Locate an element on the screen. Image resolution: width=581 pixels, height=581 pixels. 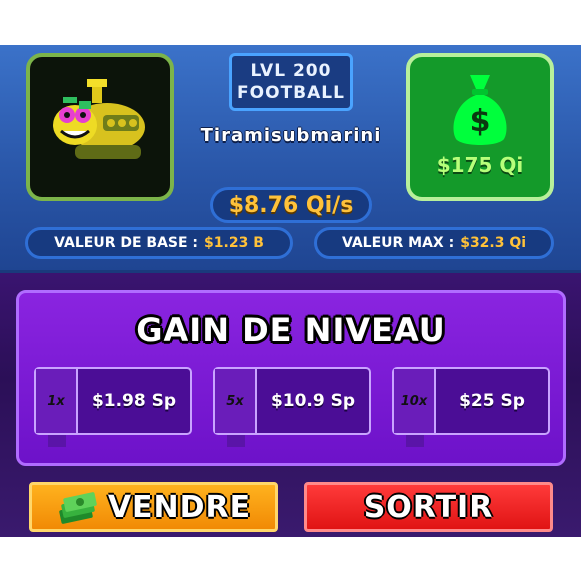
money-balance: $ $175 Qi is located at coordinates (480, 127).